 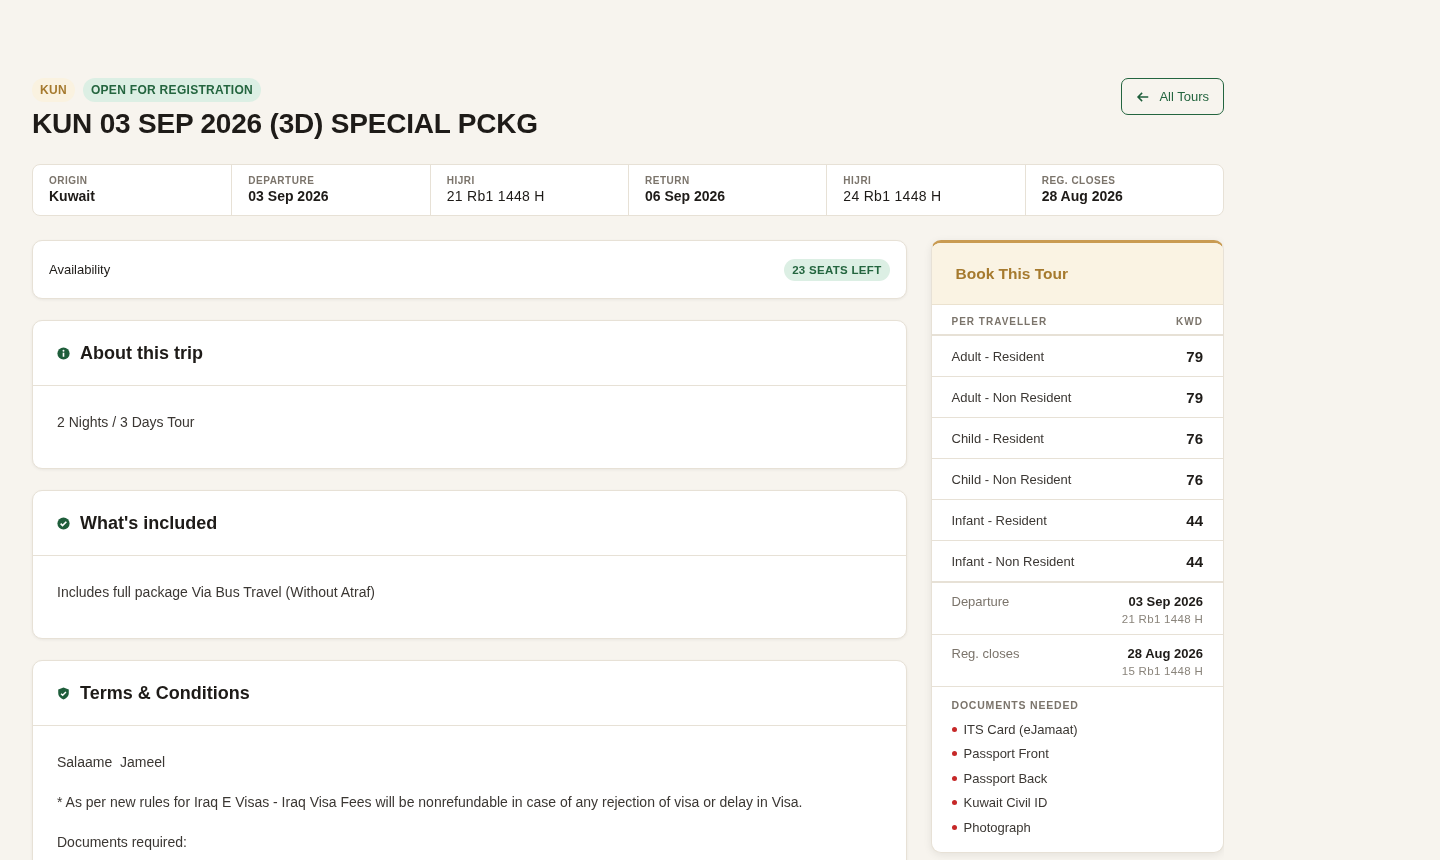 I want to click on fact-label: ORIGIN, so click(x=69, y=180).